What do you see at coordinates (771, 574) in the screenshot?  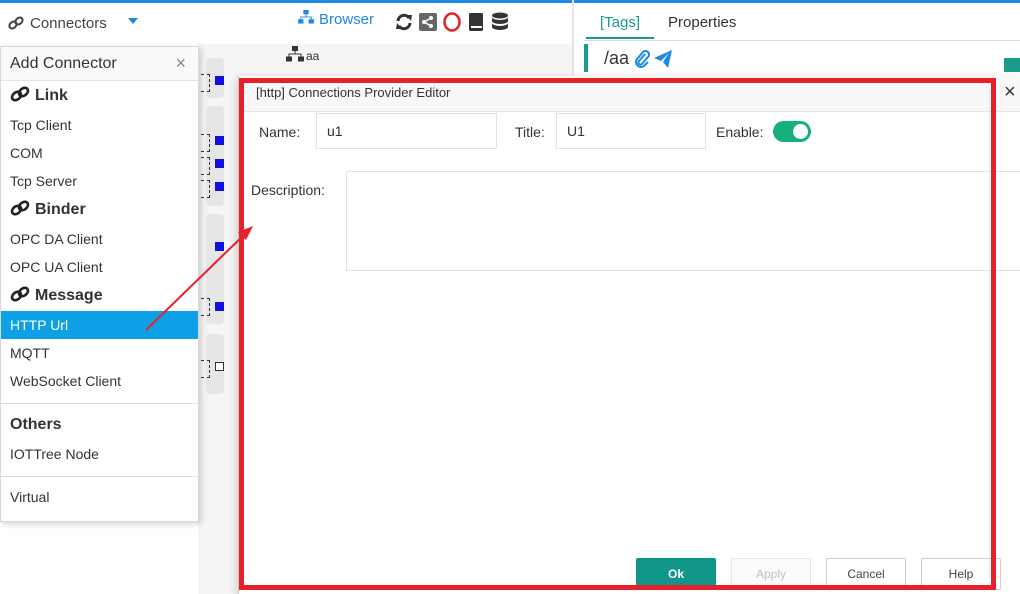 I see `apply-button: Apply` at bounding box center [771, 574].